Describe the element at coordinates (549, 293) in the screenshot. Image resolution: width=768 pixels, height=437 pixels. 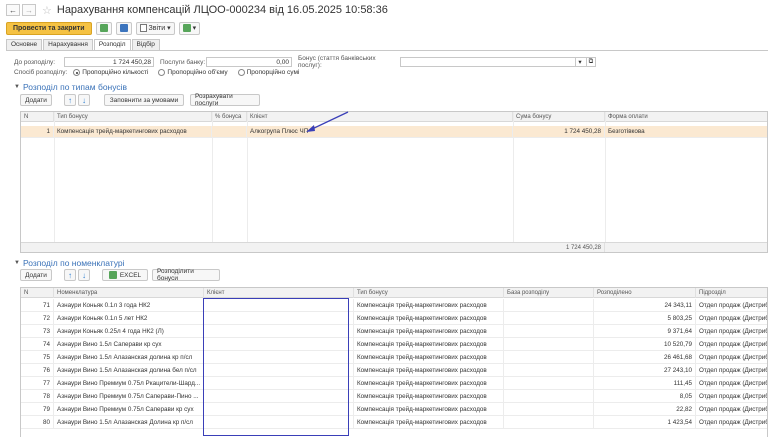
I see `col-base: База розподілу` at that location.